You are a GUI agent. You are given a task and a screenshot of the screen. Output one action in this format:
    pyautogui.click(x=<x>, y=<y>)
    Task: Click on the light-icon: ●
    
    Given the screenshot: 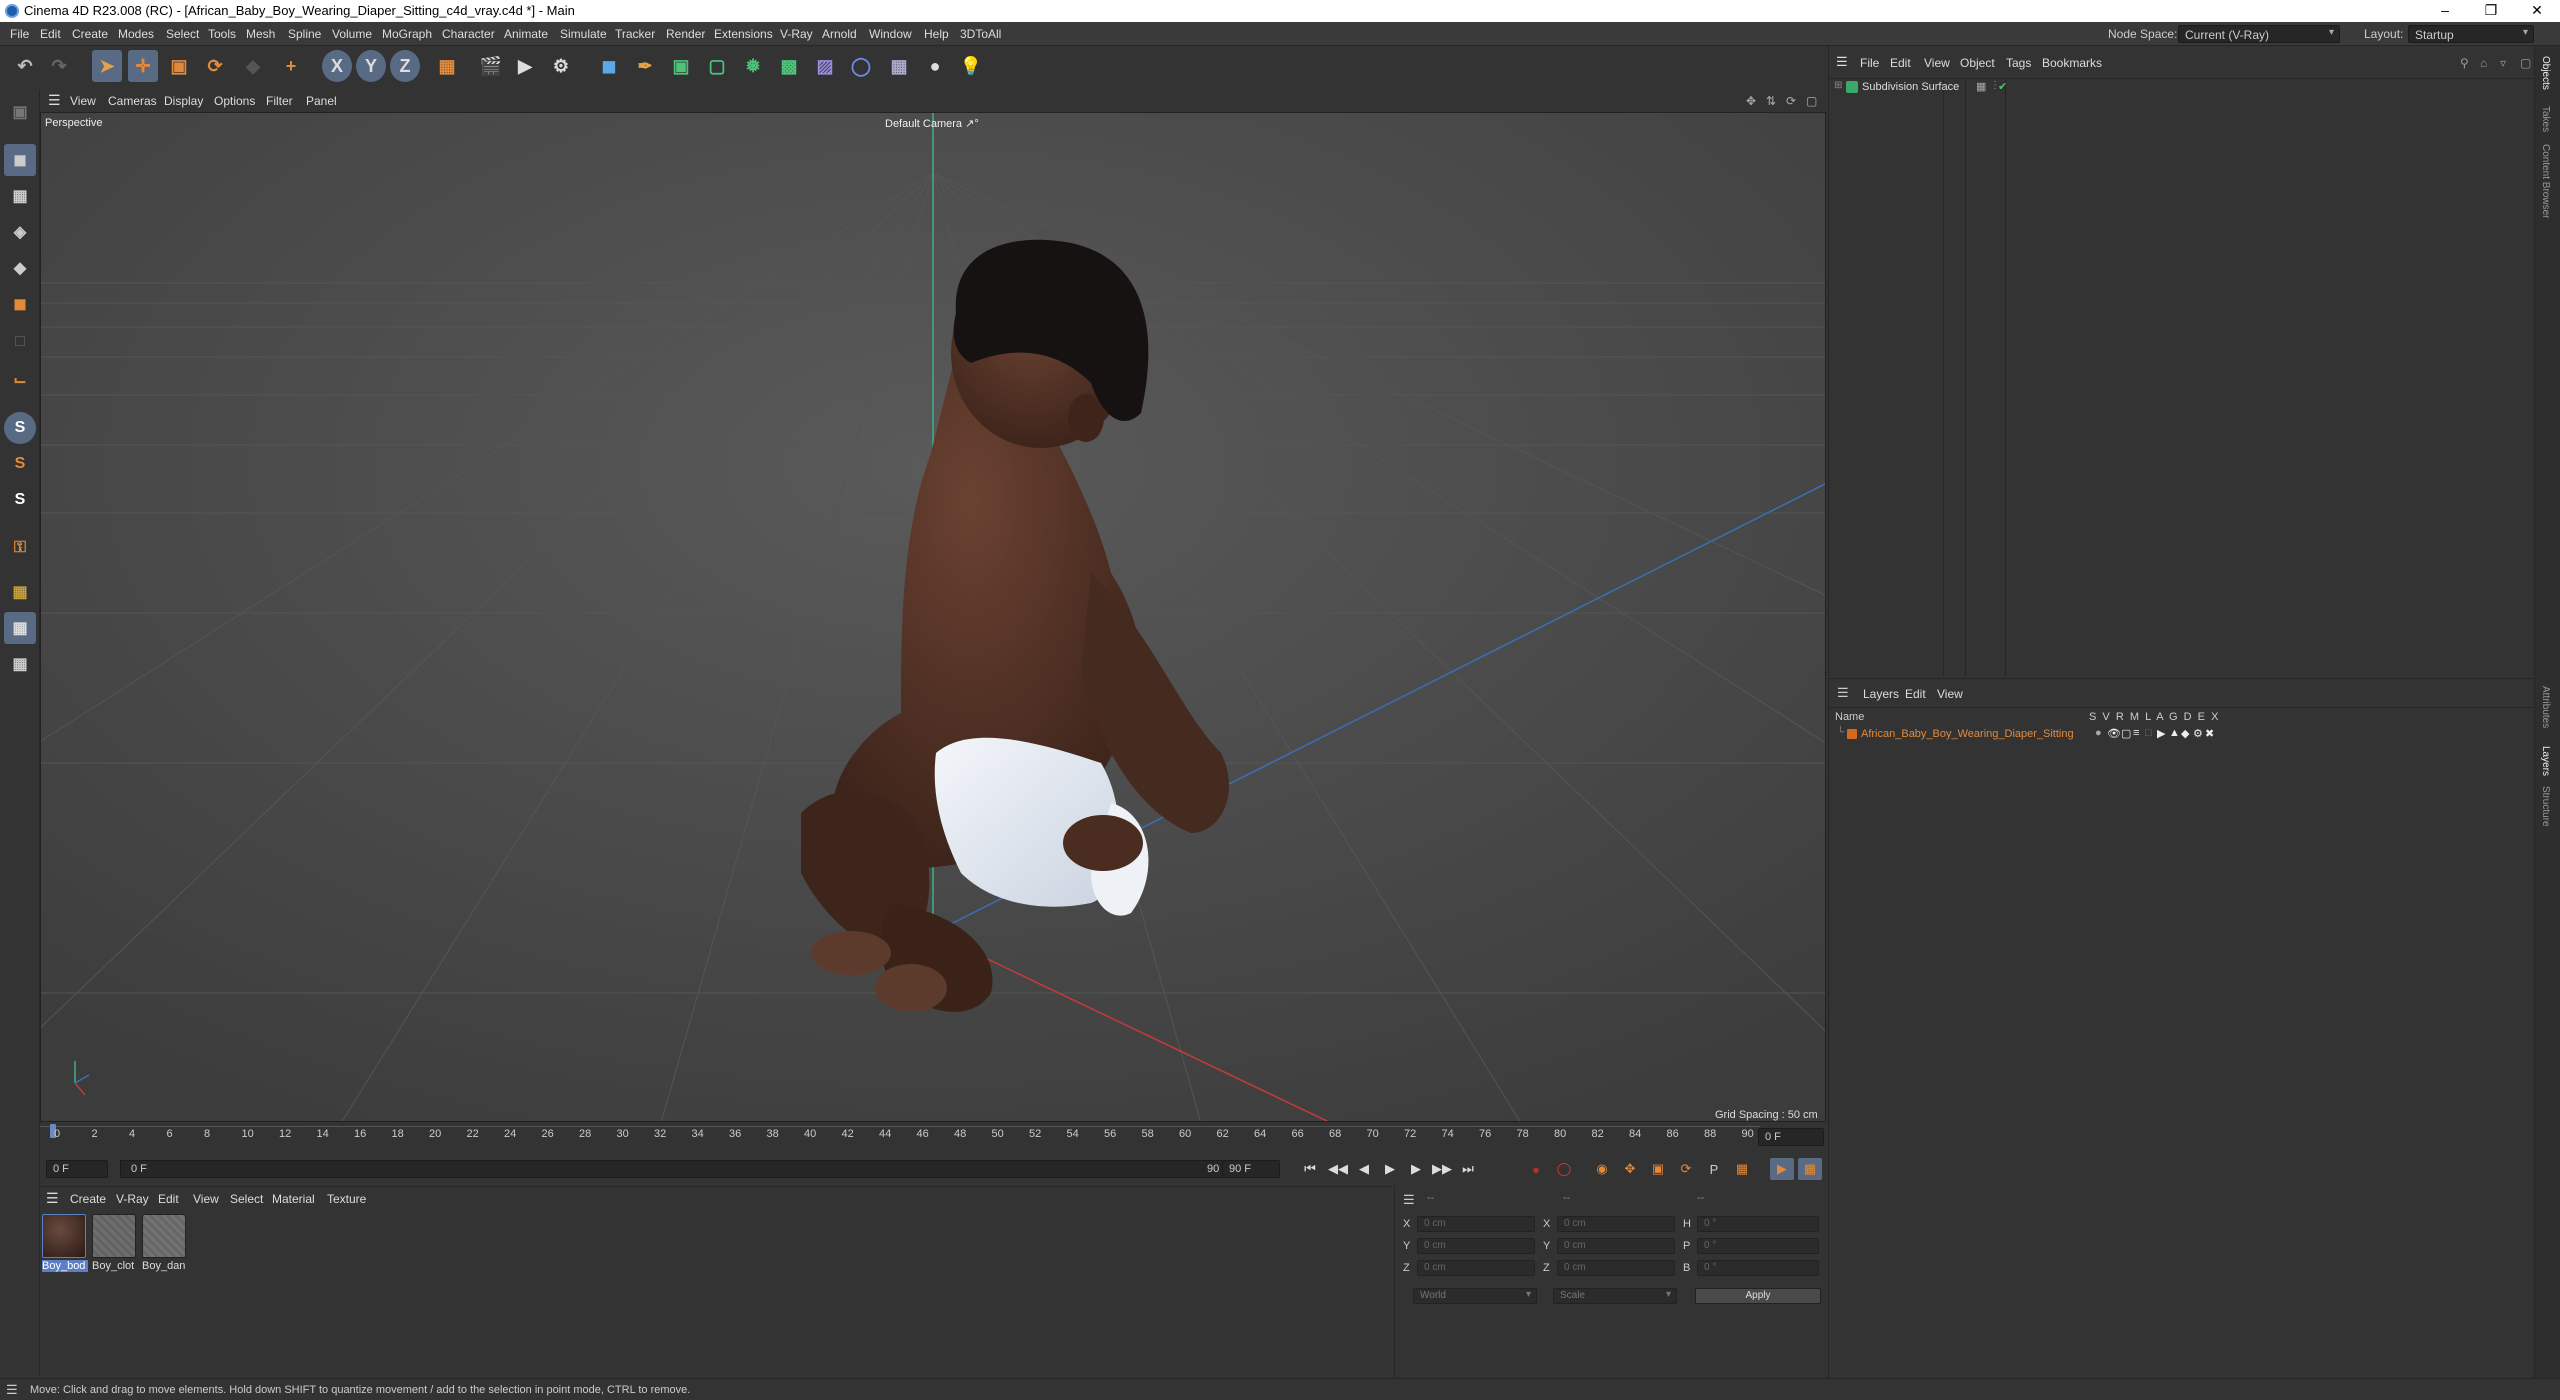 What is the action you would take?
    pyautogui.click(x=935, y=66)
    